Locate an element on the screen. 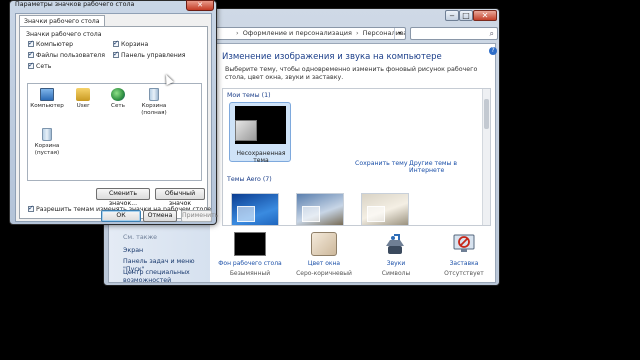 This screenshot has width=640, height=360. see-also-header: См. также is located at coordinates (140, 237).